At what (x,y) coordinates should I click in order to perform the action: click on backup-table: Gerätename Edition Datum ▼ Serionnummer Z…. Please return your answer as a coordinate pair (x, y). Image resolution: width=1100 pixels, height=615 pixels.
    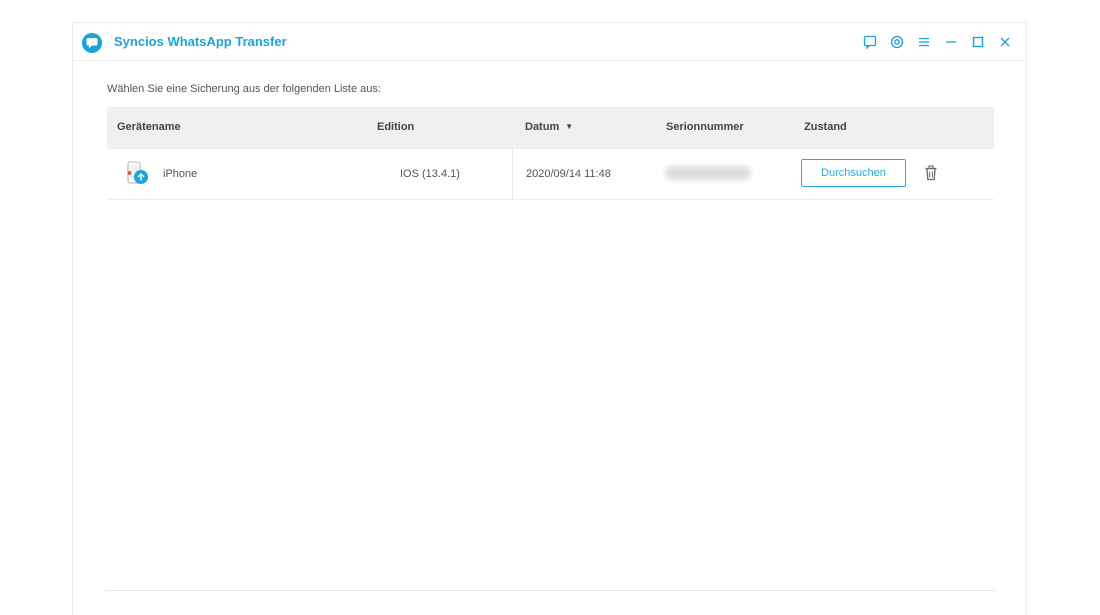
    Looking at the image, I should click on (550, 153).